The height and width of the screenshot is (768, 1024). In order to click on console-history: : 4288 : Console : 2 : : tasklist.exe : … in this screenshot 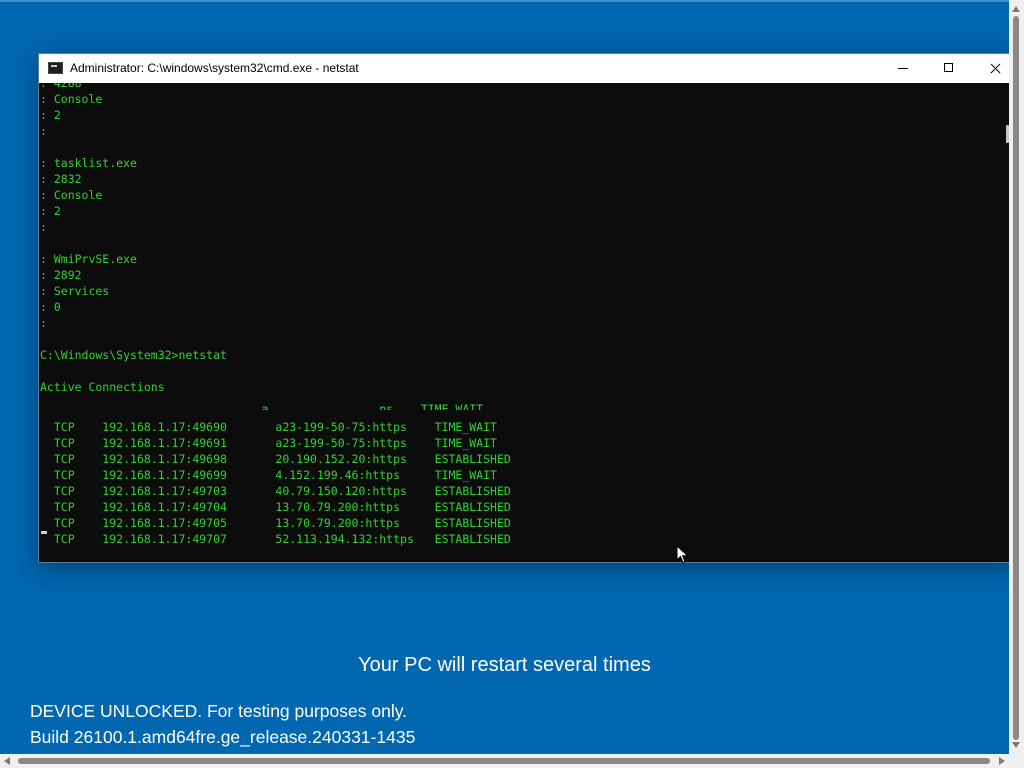, I will do `click(133, 239)`.